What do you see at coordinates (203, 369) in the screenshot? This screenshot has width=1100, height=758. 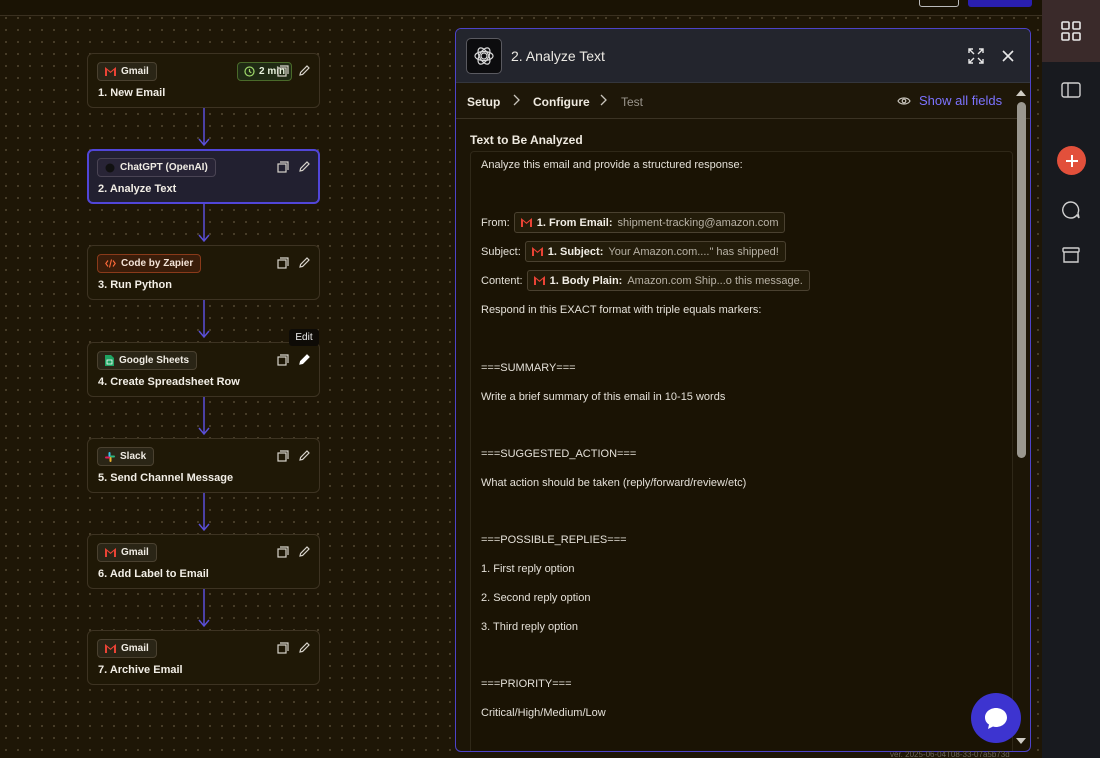 I see `workflow-step-4: Google Sheets 4. Create Spreadsheet Row` at bounding box center [203, 369].